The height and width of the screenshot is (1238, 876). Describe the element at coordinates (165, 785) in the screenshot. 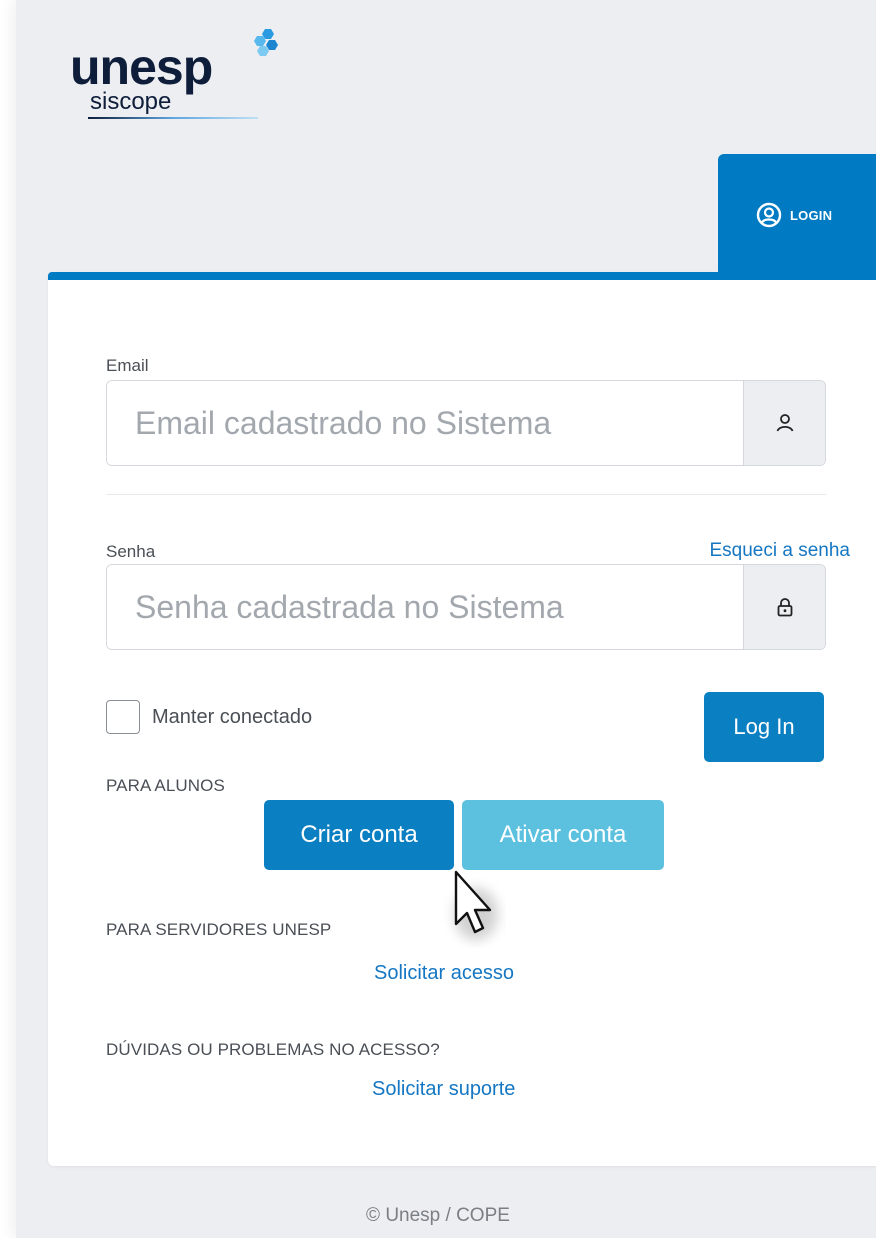

I see `students-heading: PARA ALUNOS` at that location.